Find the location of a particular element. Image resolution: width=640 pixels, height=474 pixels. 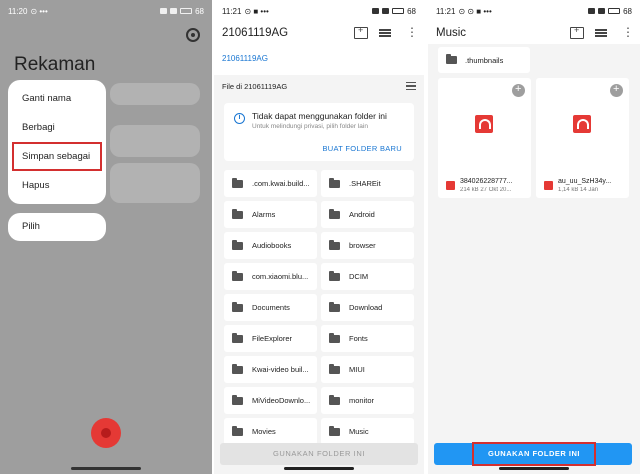

picker-header: 11:21⊙ ■ ••• 68 21061119AG 21061119AG is located at coordinates (319, 37).